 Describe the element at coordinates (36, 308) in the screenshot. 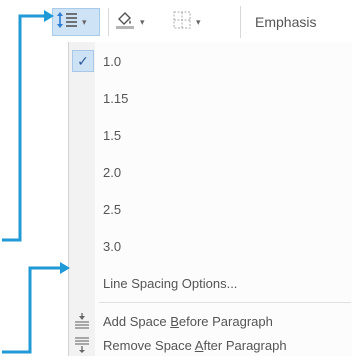

I see `callout-arrow-line-spacing-options` at that location.